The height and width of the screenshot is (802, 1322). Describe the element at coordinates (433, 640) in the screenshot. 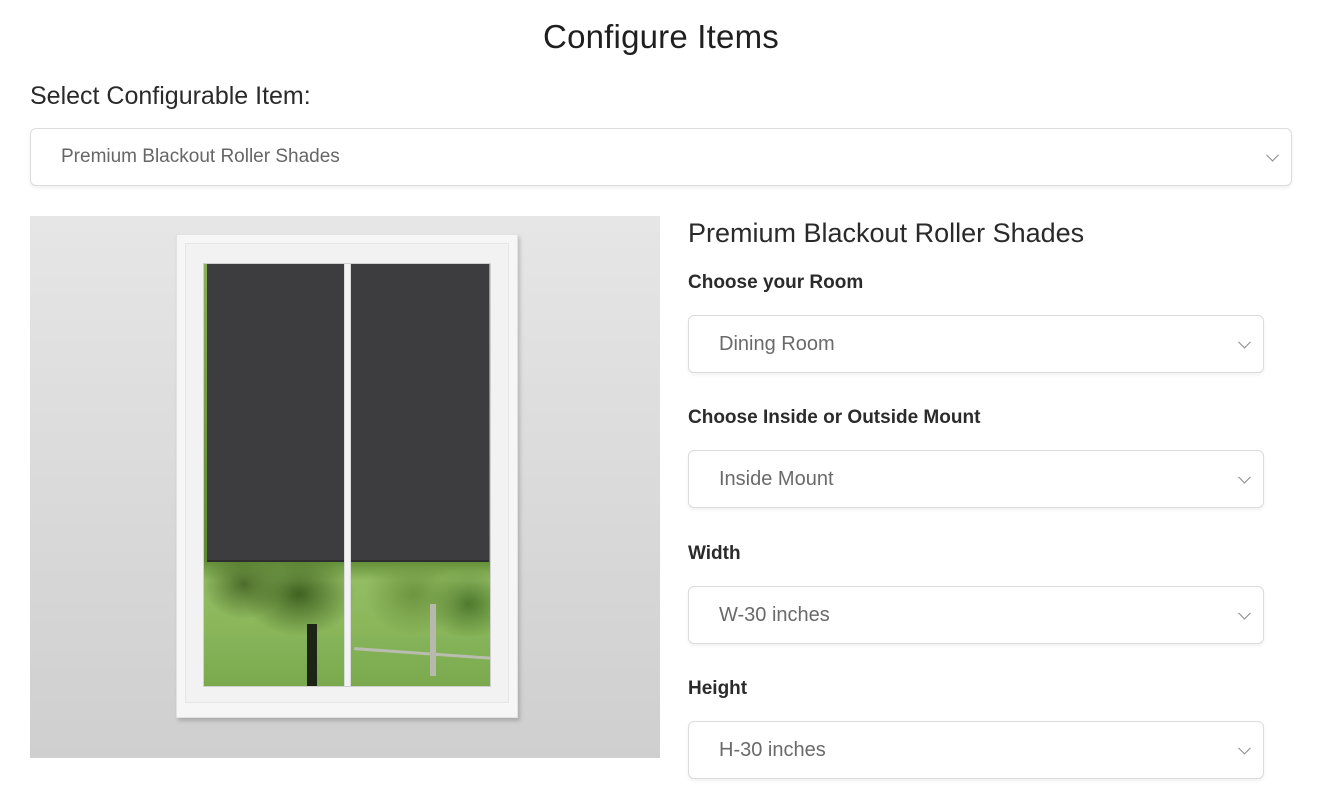

I see `birch-trunk` at that location.